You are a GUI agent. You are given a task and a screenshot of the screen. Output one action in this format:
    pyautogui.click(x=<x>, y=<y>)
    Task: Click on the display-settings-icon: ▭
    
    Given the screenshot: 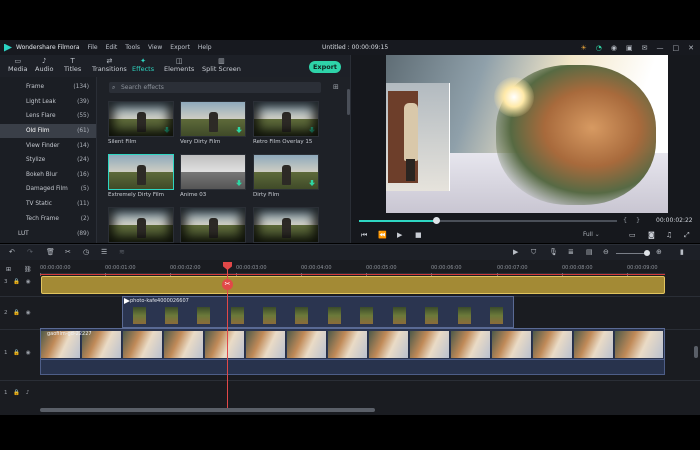 What is the action you would take?
    pyautogui.click(x=632, y=235)
    